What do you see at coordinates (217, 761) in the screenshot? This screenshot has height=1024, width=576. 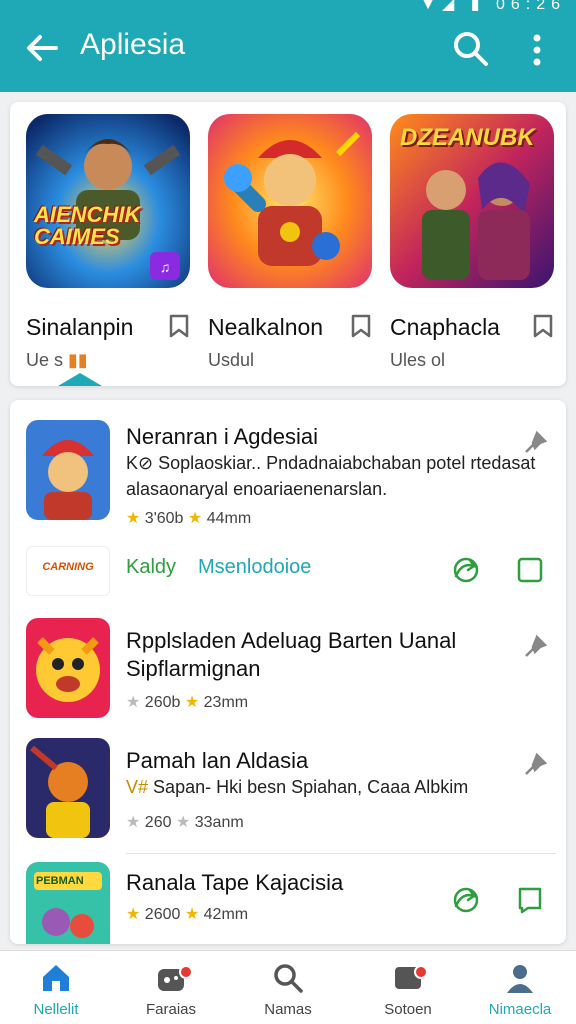 I see `list-item-title: Pamah lan Aldasia` at bounding box center [217, 761].